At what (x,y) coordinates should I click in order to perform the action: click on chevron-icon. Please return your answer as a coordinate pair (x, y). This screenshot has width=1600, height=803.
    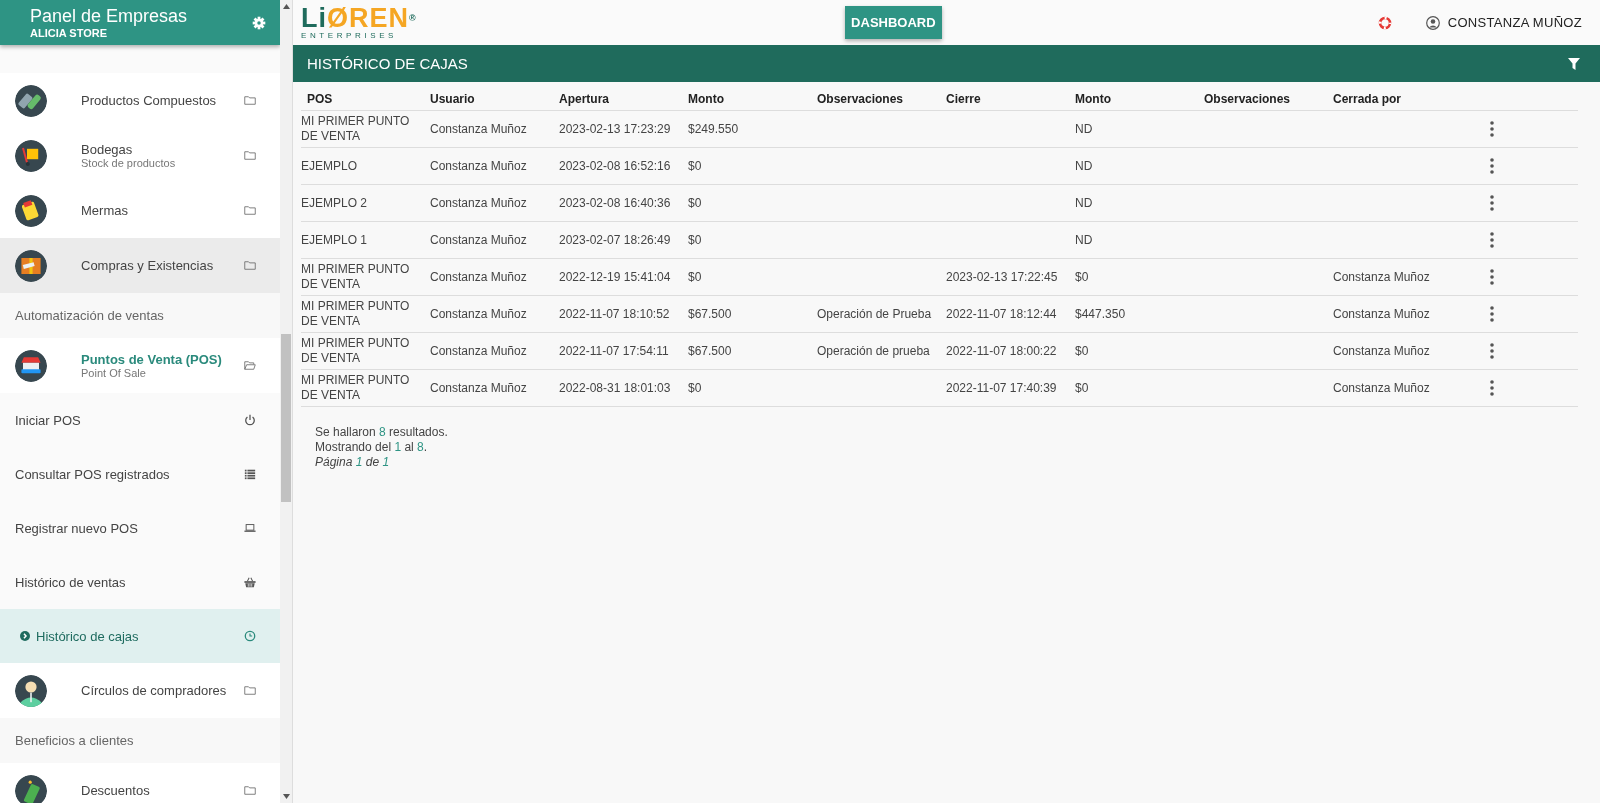
    Looking at the image, I should click on (25, 636).